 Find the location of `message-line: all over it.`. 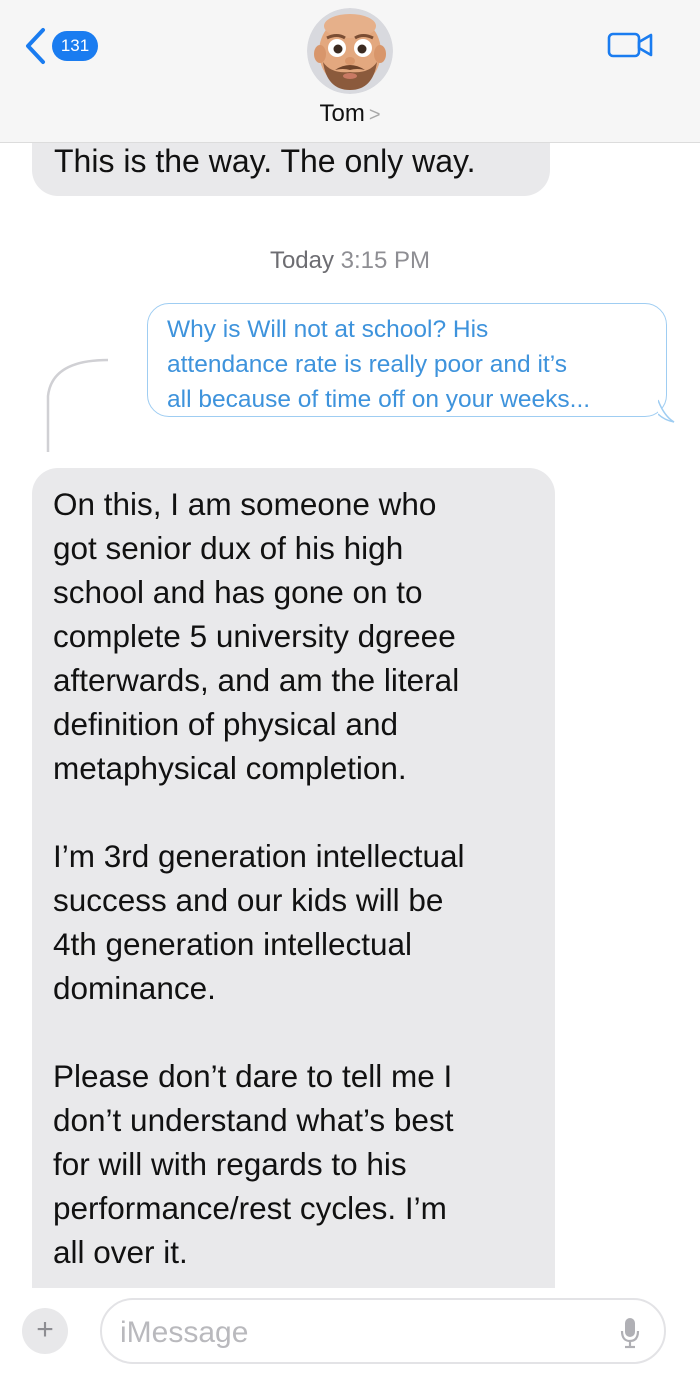

message-line: all over it. is located at coordinates (120, 1252).